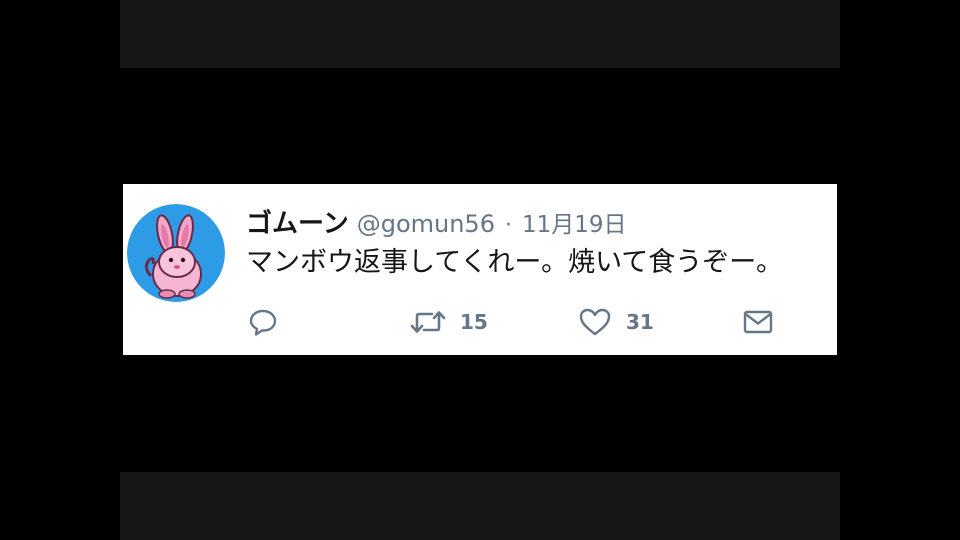 This screenshot has width=960, height=540. I want to click on user-handle: @gomun56, so click(426, 224).